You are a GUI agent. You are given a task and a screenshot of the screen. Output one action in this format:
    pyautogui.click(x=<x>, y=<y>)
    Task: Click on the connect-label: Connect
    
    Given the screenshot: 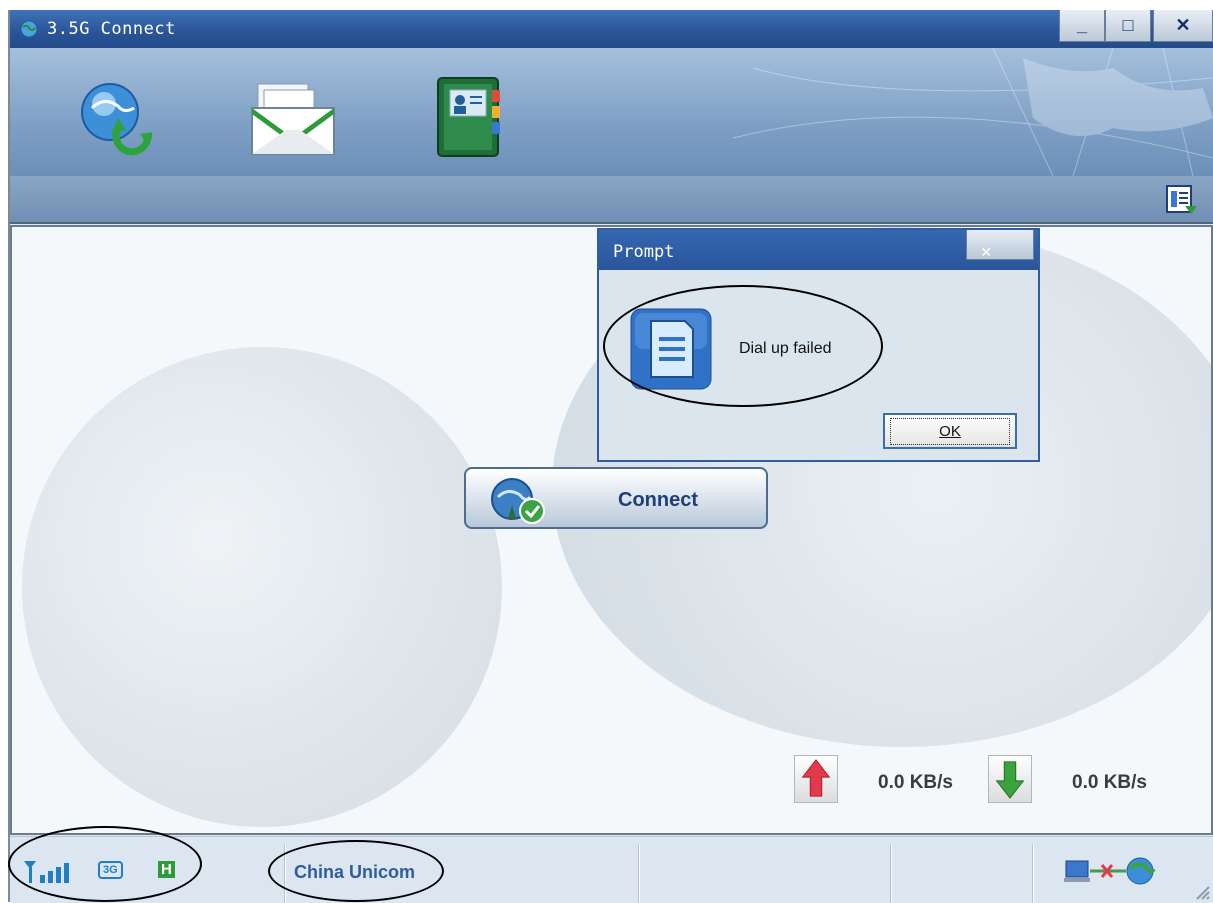 What is the action you would take?
    pyautogui.click(x=658, y=500)
    